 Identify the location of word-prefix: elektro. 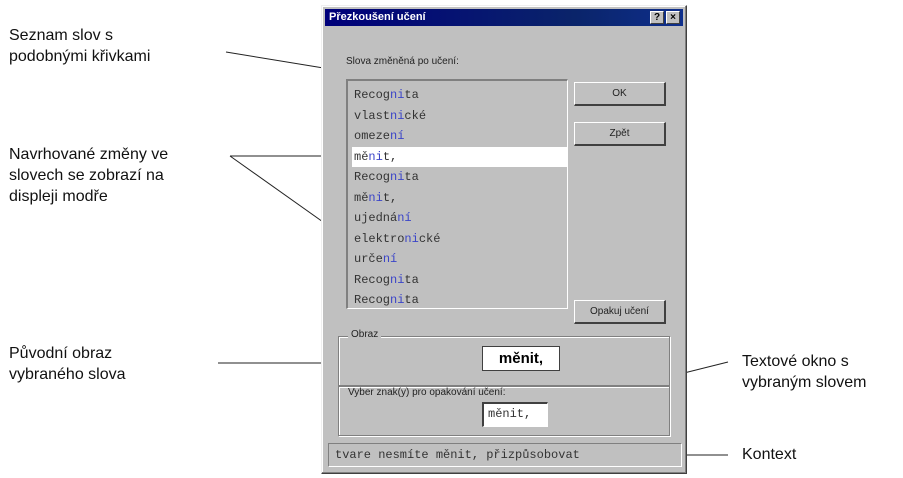
(379, 238).